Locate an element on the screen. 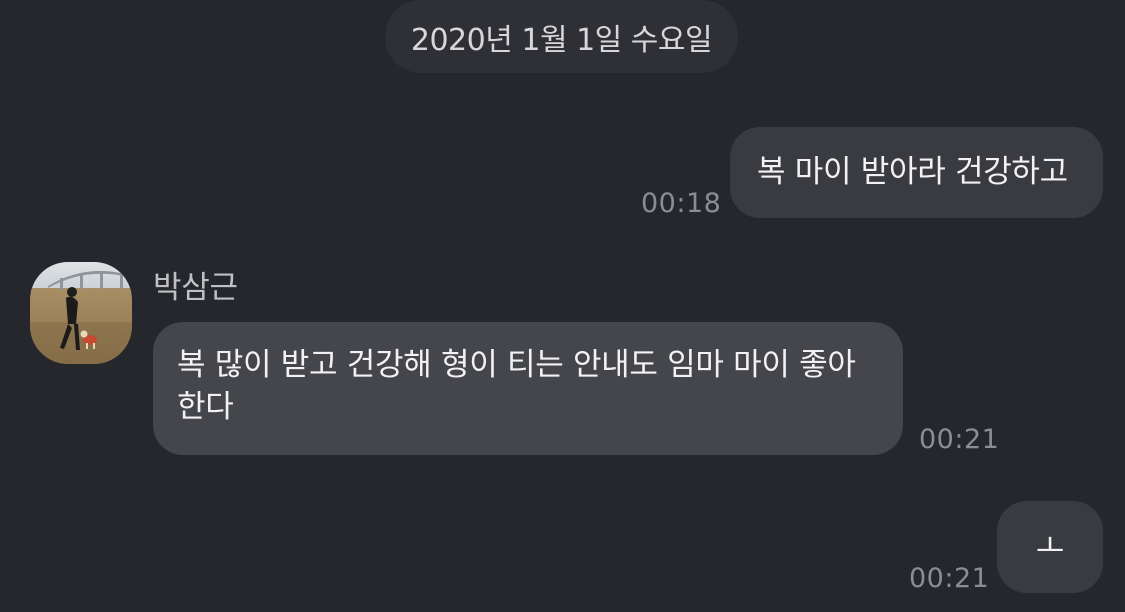 Image resolution: width=1125 pixels, height=612 pixels. message-text: 복 마이 받아라 건강하고 is located at coordinates (912, 172).